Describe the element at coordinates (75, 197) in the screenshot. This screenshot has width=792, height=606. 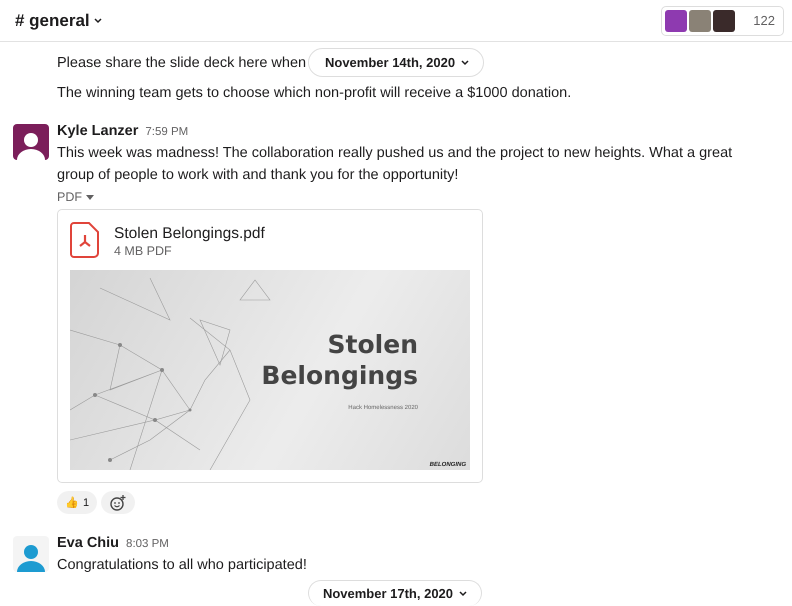
I see `attachment-label: PDF` at that location.